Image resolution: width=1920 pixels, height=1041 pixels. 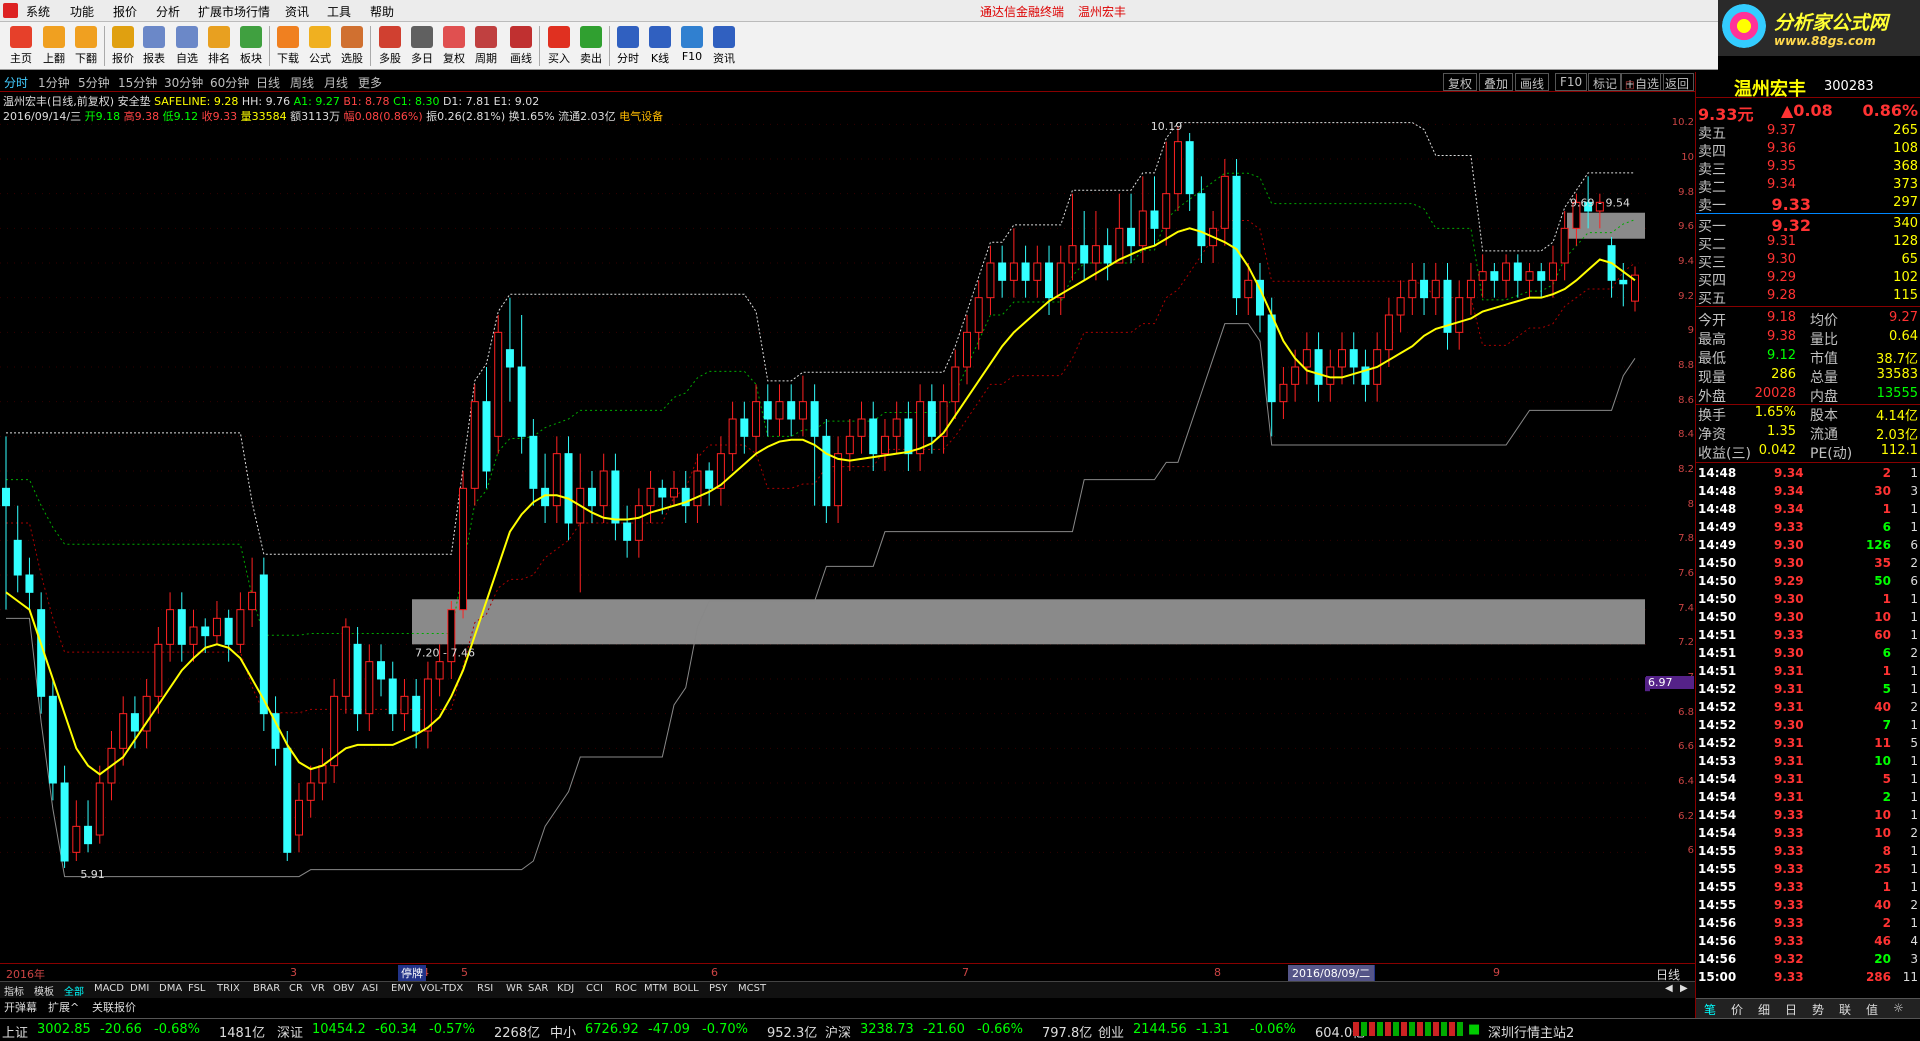 What do you see at coordinates (1677, 82) in the screenshot?
I see `chart-action-6: 返回` at bounding box center [1677, 82].